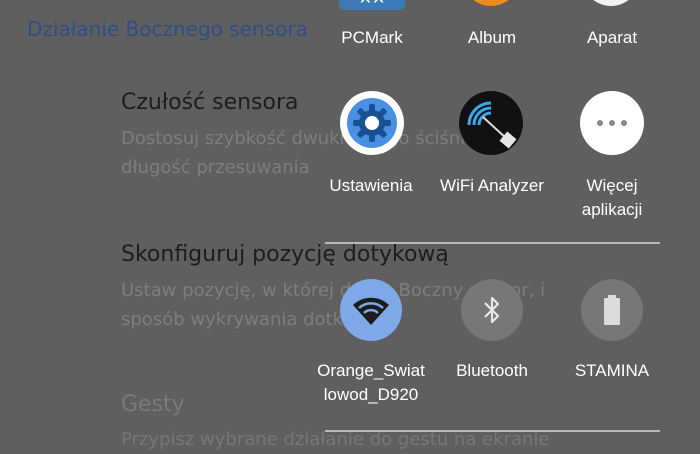  Describe the element at coordinates (372, 123) in the screenshot. I see `gear-icon` at that location.